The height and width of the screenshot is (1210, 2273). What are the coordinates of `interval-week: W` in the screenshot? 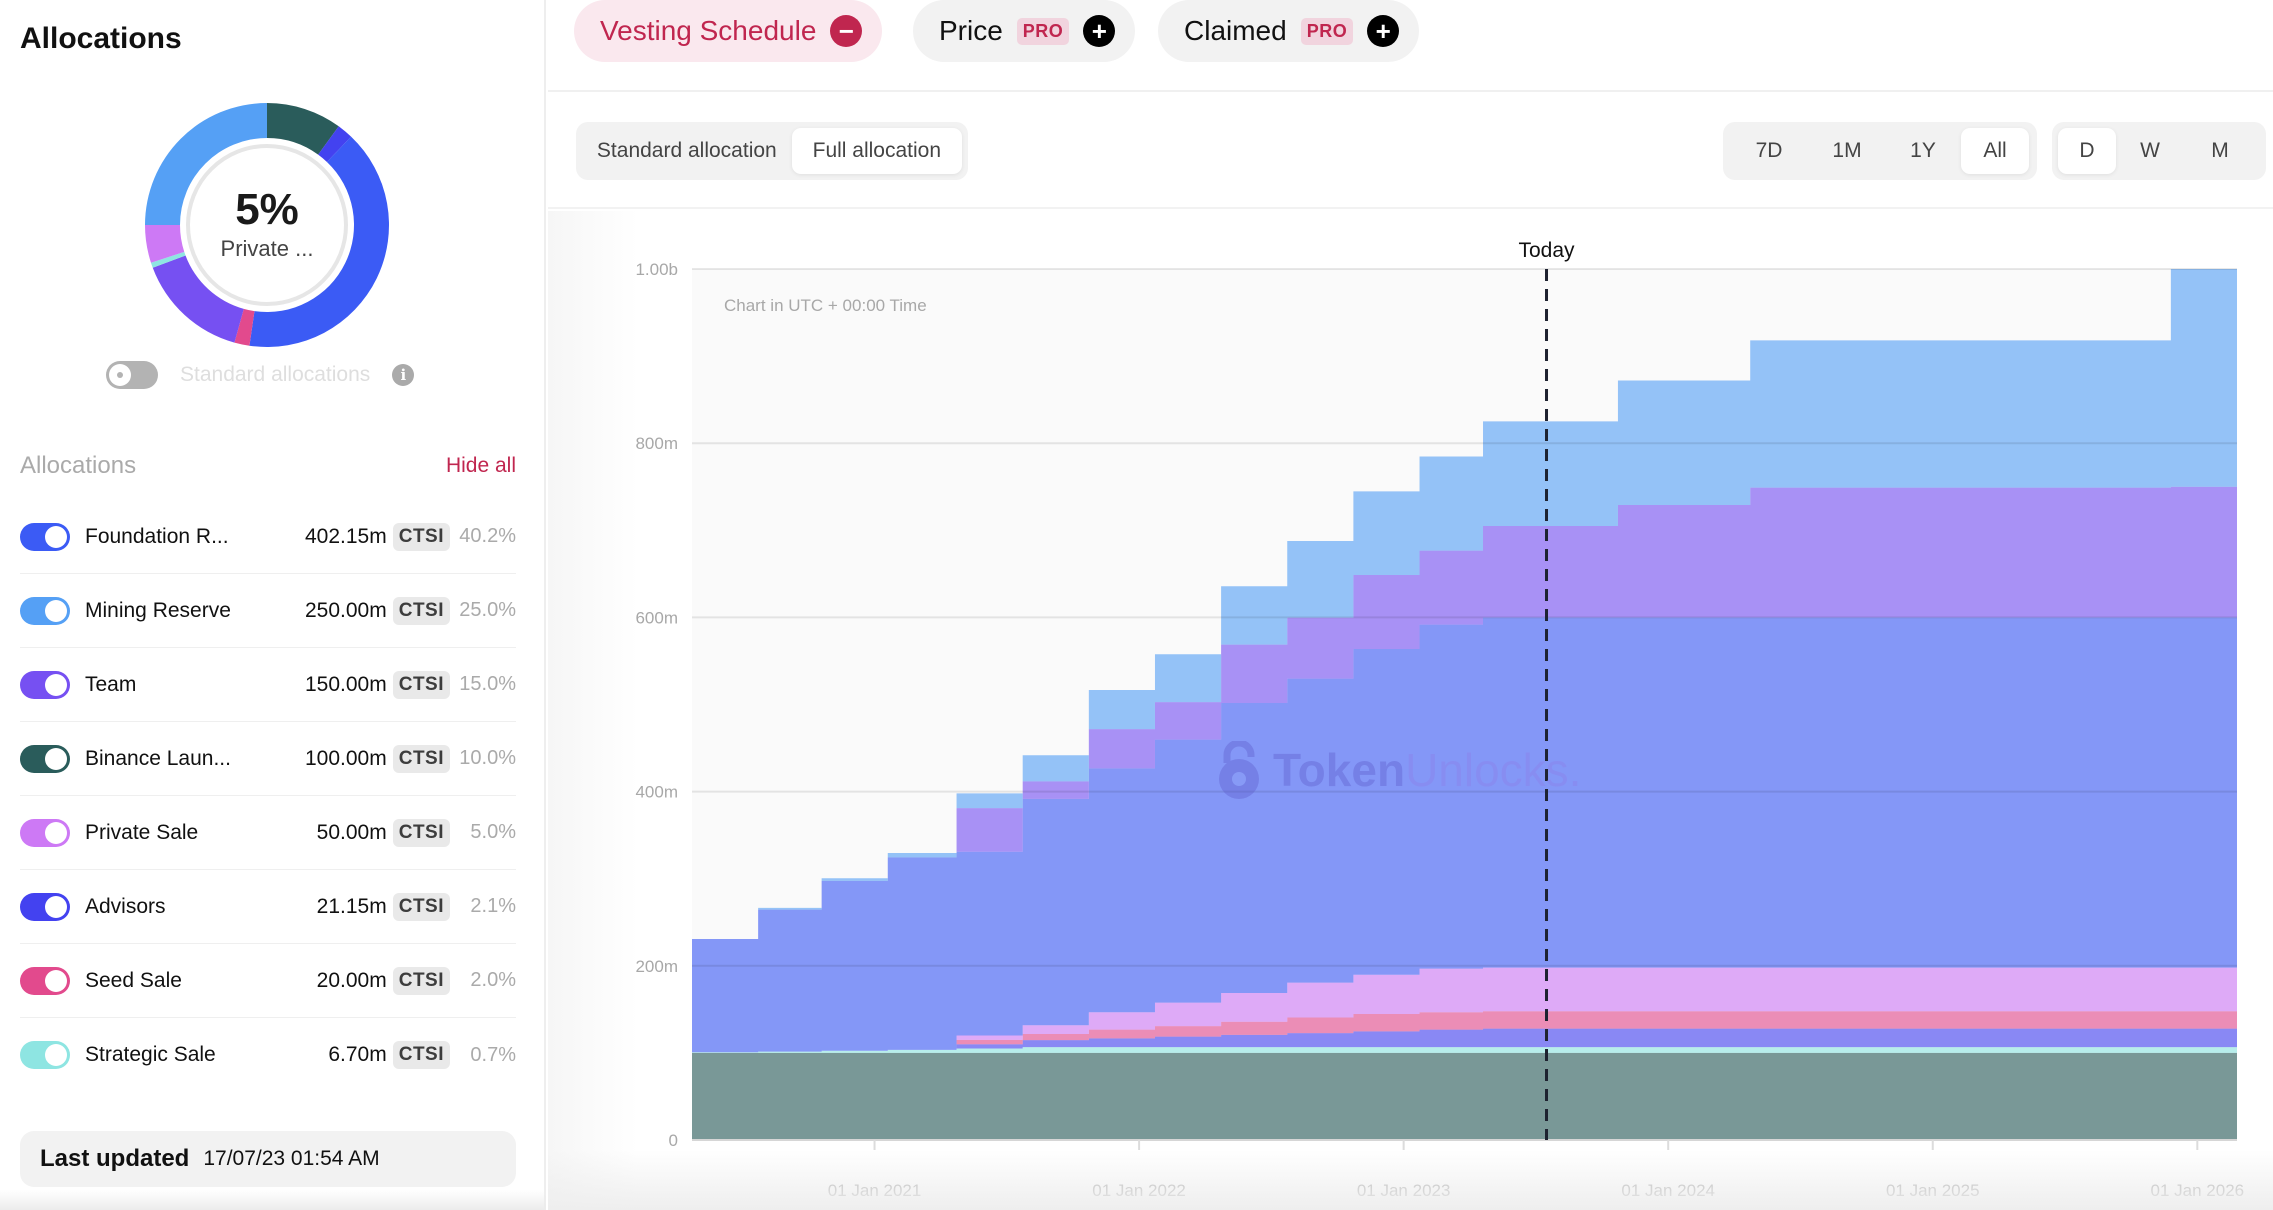 It's located at (2150, 151).